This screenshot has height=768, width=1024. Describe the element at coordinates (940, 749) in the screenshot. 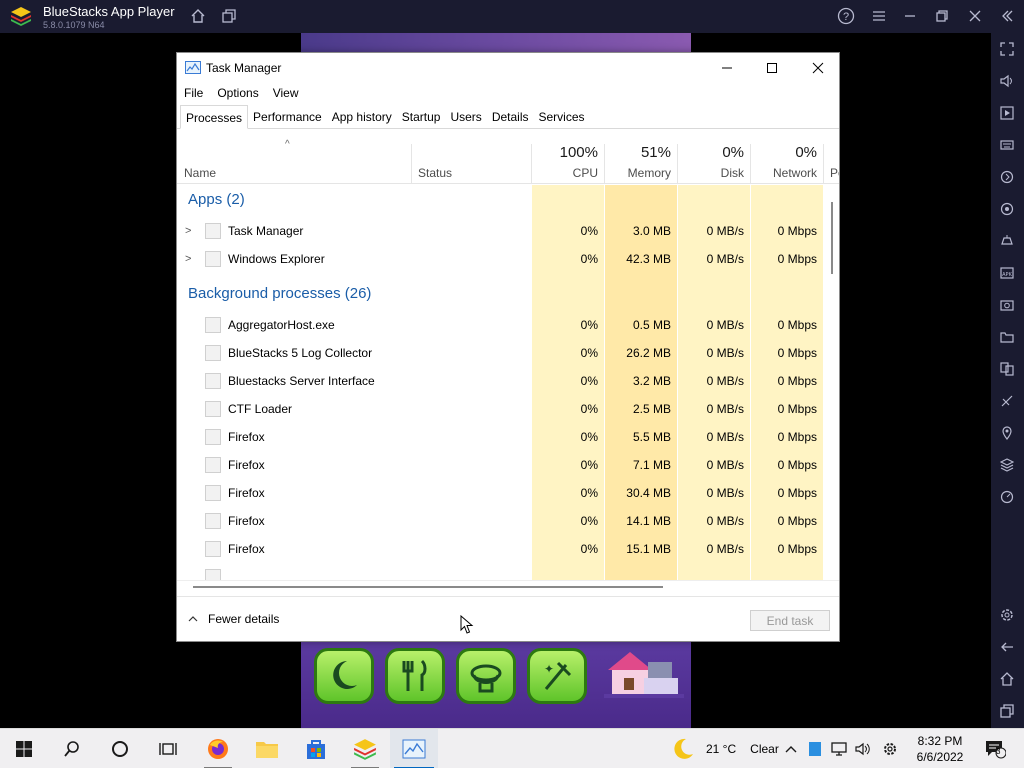

I see `clock: 8:32 PM 6/6/2022` at that location.